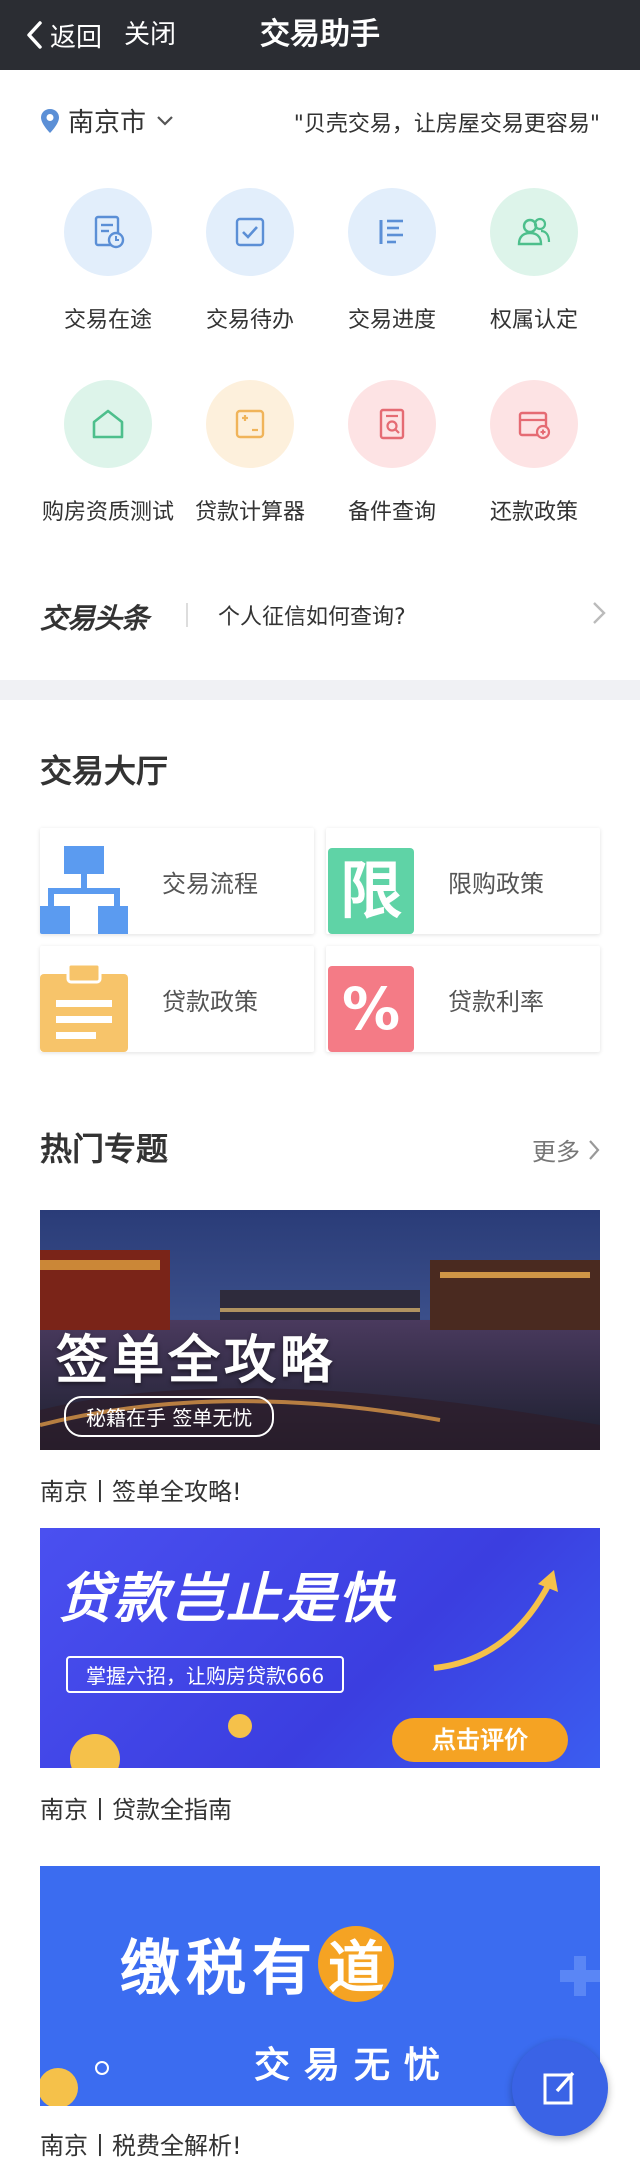 The height and width of the screenshot is (2166, 640). What do you see at coordinates (320, 1648) in the screenshot?
I see `topic-banner-loan: 贷款岂止是快 掌握六招，让购房贷款666 点击评价` at bounding box center [320, 1648].